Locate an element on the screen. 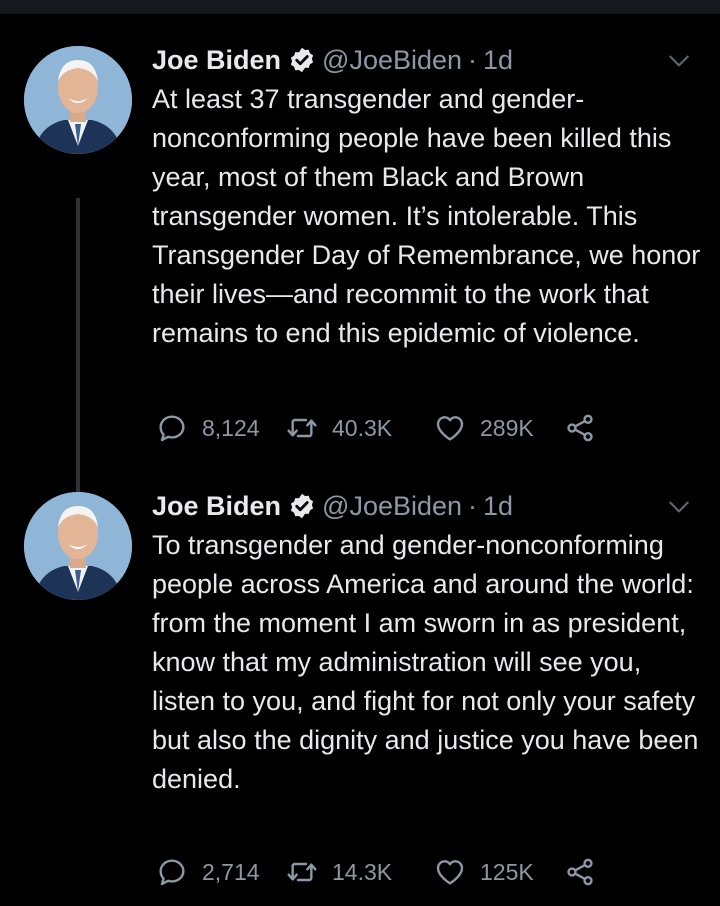 Image resolution: width=720 pixels, height=906 pixels. like-button: 289K is located at coordinates (499, 428).